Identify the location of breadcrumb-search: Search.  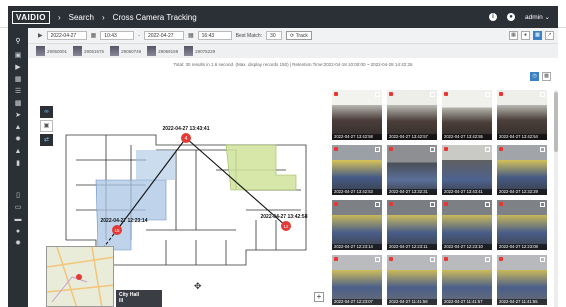
(81, 17).